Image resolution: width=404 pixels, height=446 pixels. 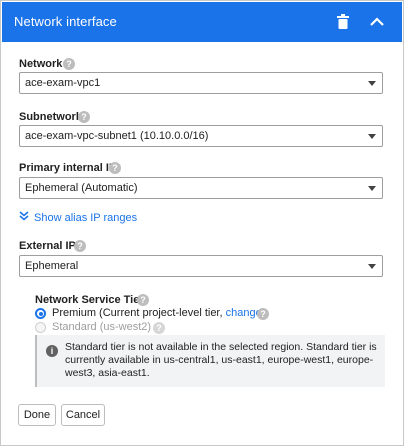 I want to click on alias-link-label: Show alias IP ranges, so click(x=86, y=218).